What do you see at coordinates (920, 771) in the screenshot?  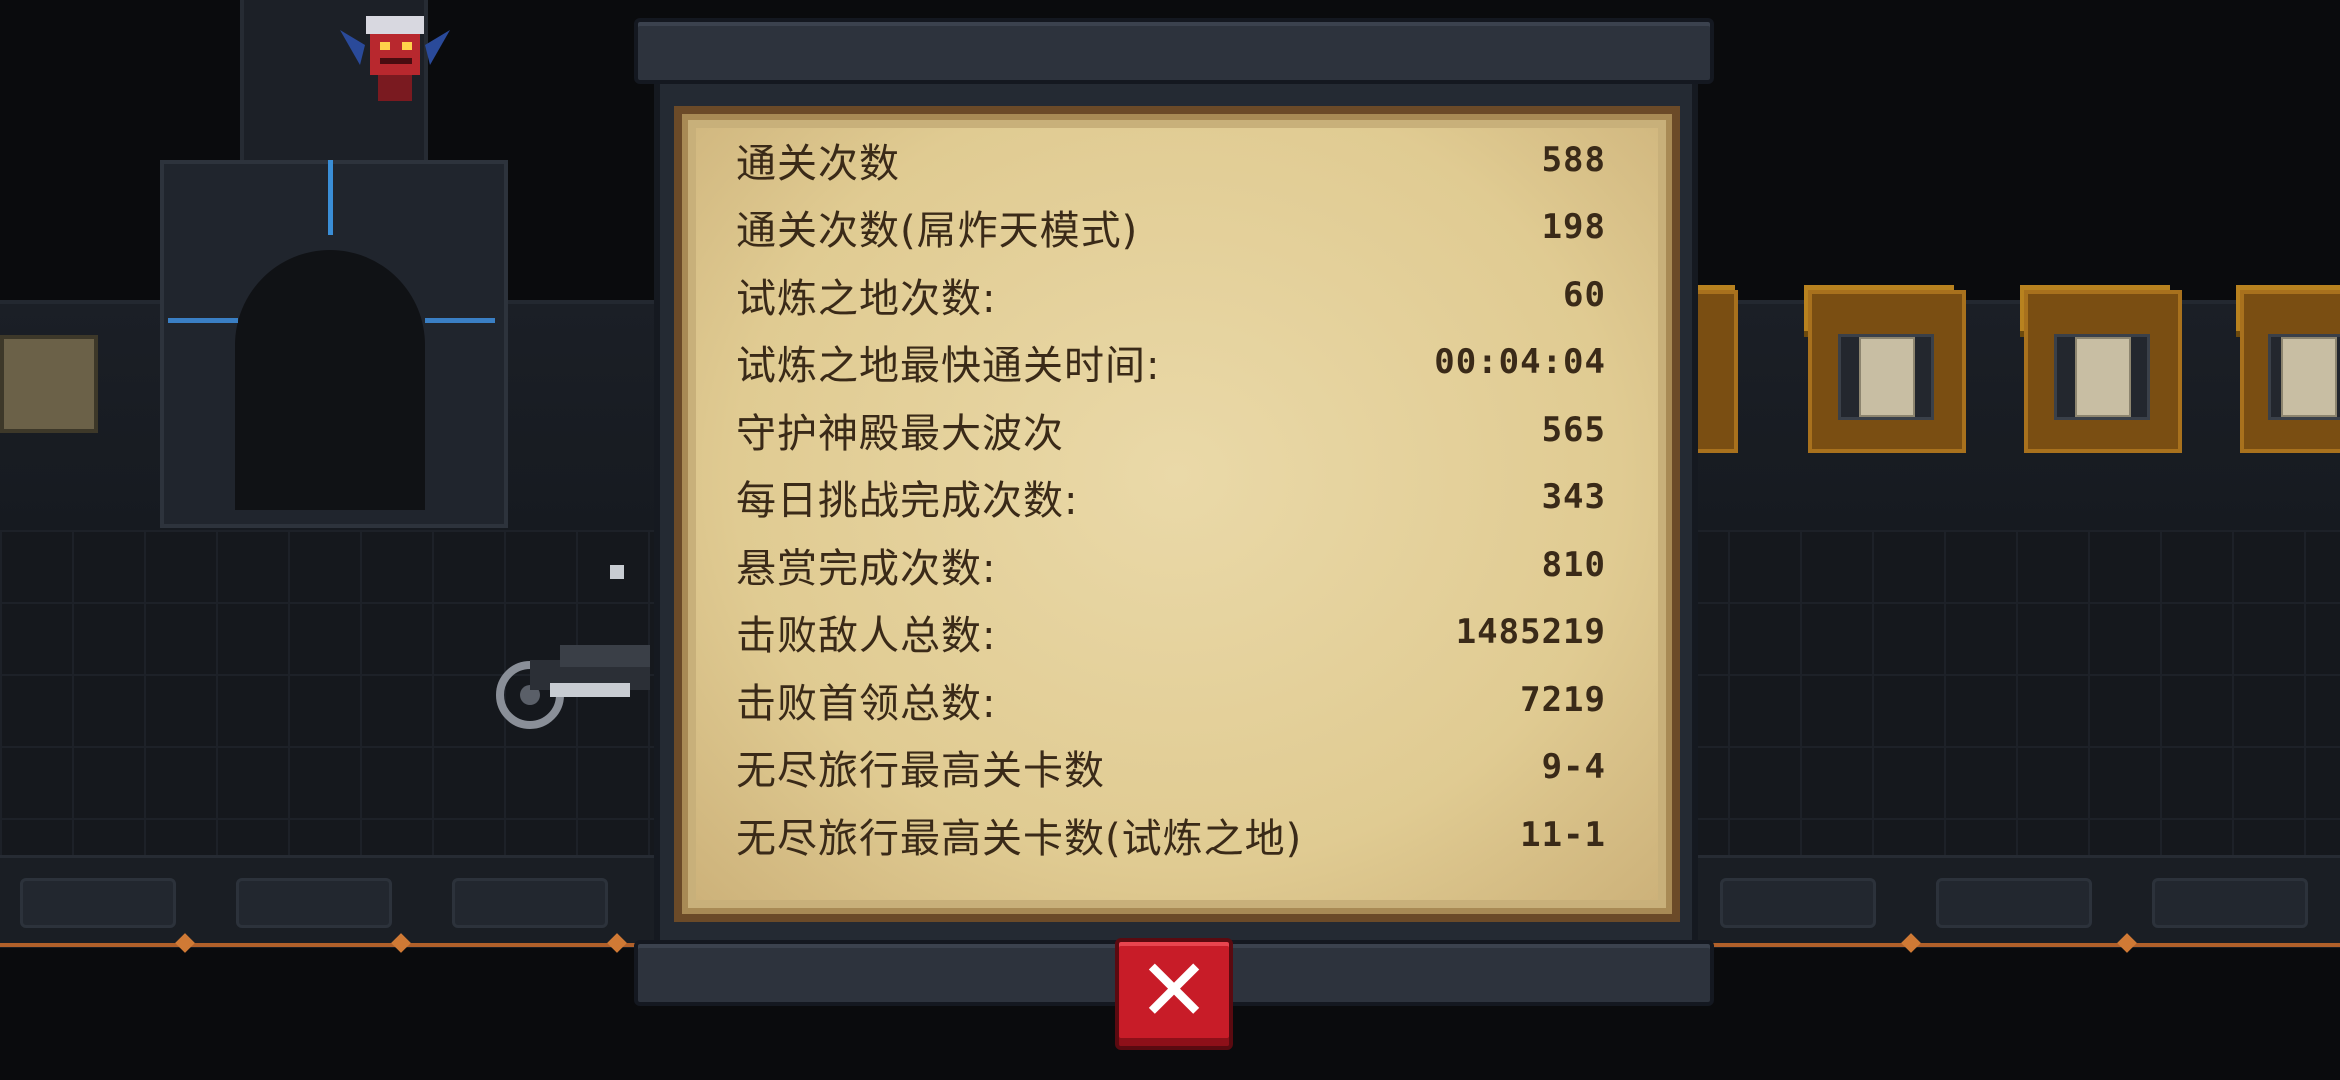 I see `stat-label: 无尽旅行最高关卡数` at bounding box center [920, 771].